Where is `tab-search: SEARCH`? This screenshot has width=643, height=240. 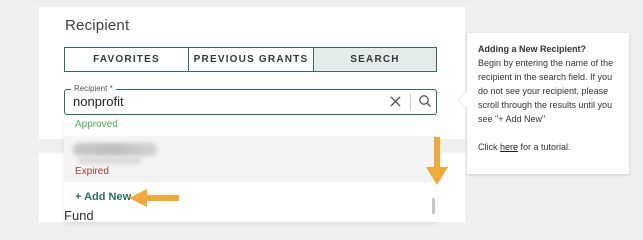
tab-search: SEARCH is located at coordinates (375, 59).